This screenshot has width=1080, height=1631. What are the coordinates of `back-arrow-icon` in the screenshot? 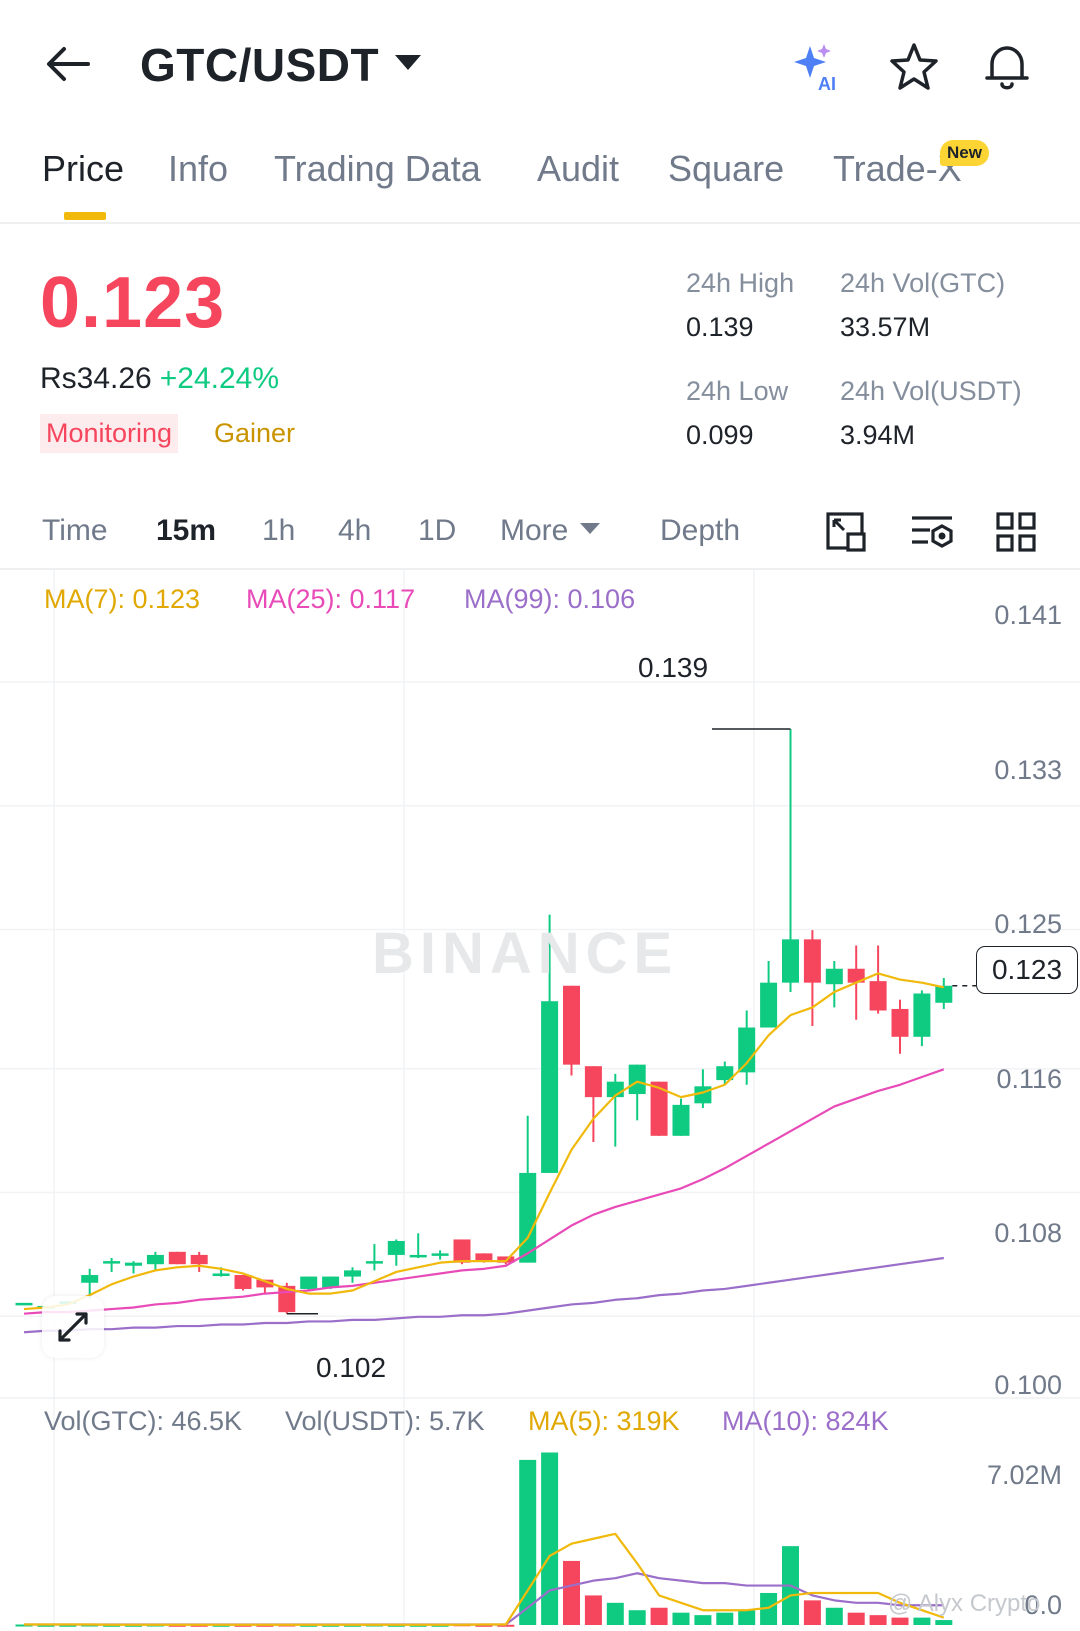 It's located at (68, 64).